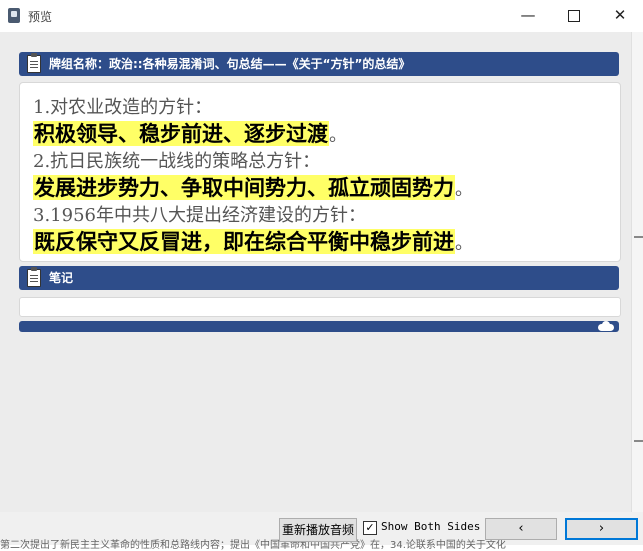  I want to click on question-2: 2.抗日民族统一战线的策略总方针：, so click(177, 161).